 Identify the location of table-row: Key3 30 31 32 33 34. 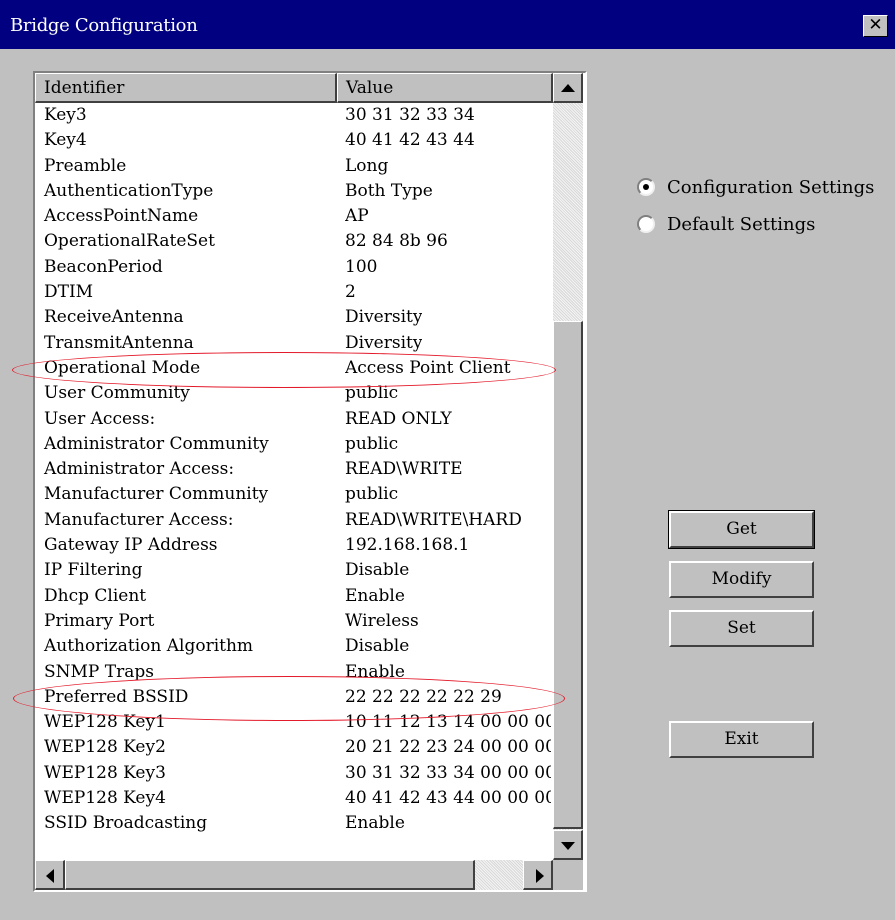
(294, 115).